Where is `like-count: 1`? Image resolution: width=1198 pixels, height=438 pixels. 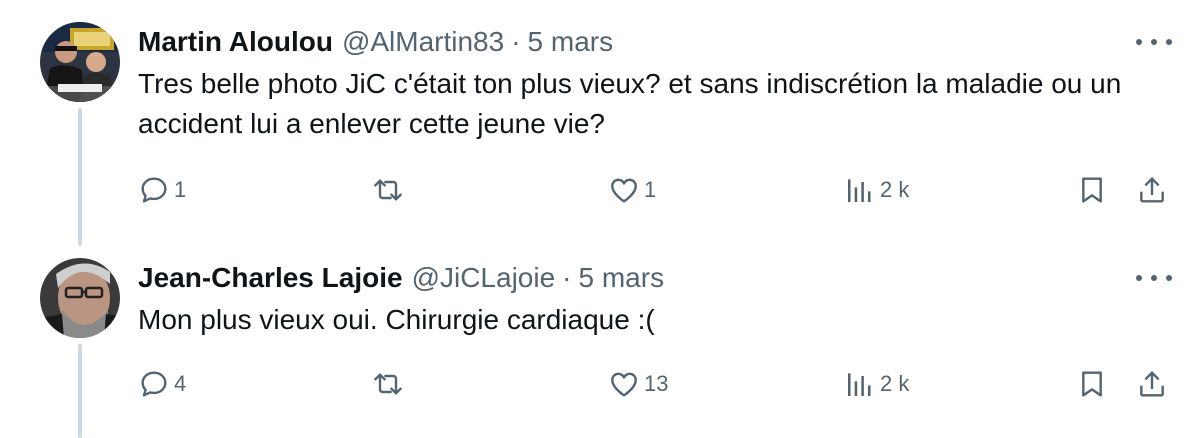
like-count: 1 is located at coordinates (650, 189).